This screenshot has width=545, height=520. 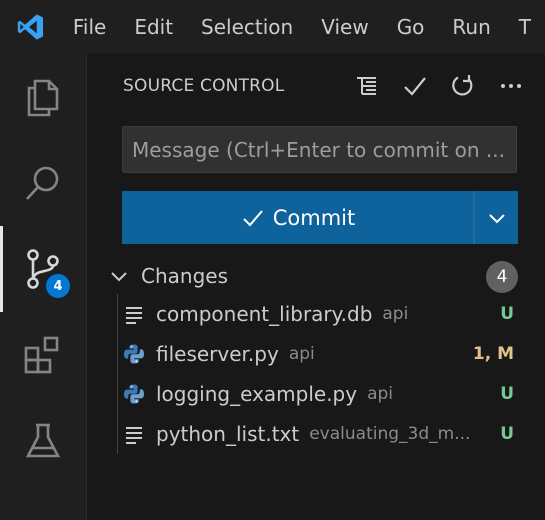 I want to click on files-icon, so click(x=43, y=98).